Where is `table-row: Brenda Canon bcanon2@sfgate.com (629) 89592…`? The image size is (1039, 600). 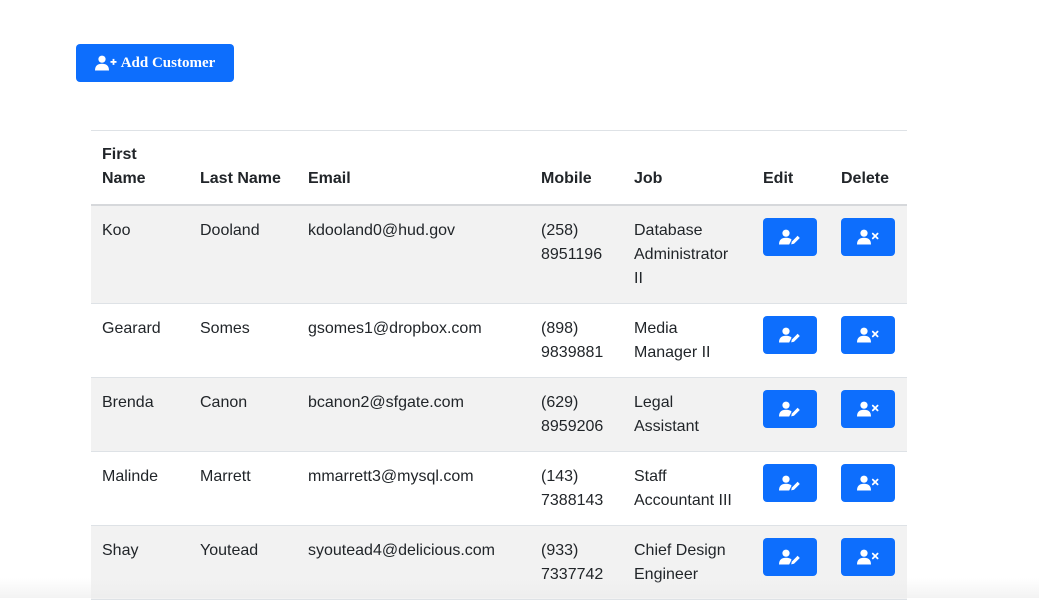
table-row: Brenda Canon bcanon2@sfgate.com (629) 89592… is located at coordinates (499, 414).